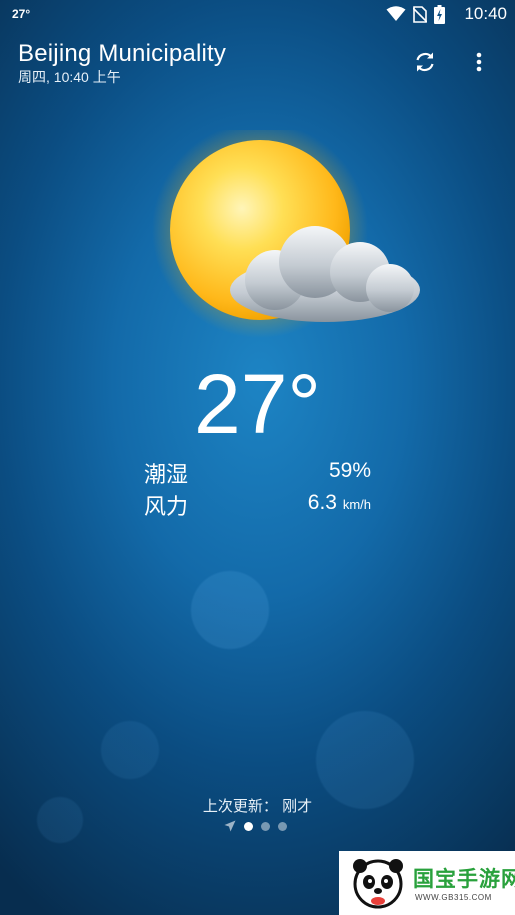 The height and width of the screenshot is (915, 515). I want to click on wind-value: 6.3 km/h, so click(339, 503).